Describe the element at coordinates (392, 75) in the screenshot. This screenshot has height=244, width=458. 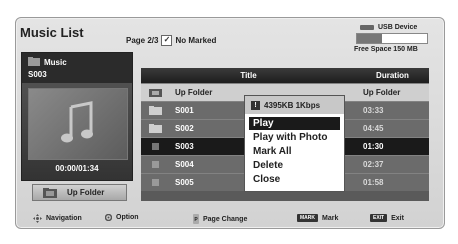
I see `column-duration: Duration` at that location.